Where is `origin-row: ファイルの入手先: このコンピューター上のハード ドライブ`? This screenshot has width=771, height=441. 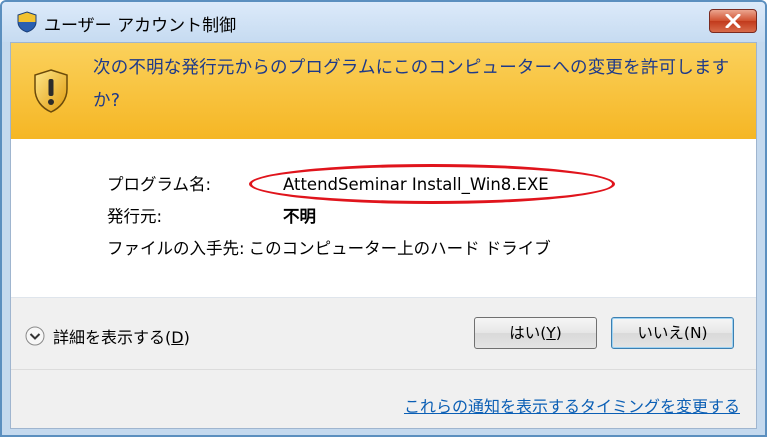 origin-row: ファイルの入手先: このコンピューター上のハード ドライブ is located at coordinates (329, 249).